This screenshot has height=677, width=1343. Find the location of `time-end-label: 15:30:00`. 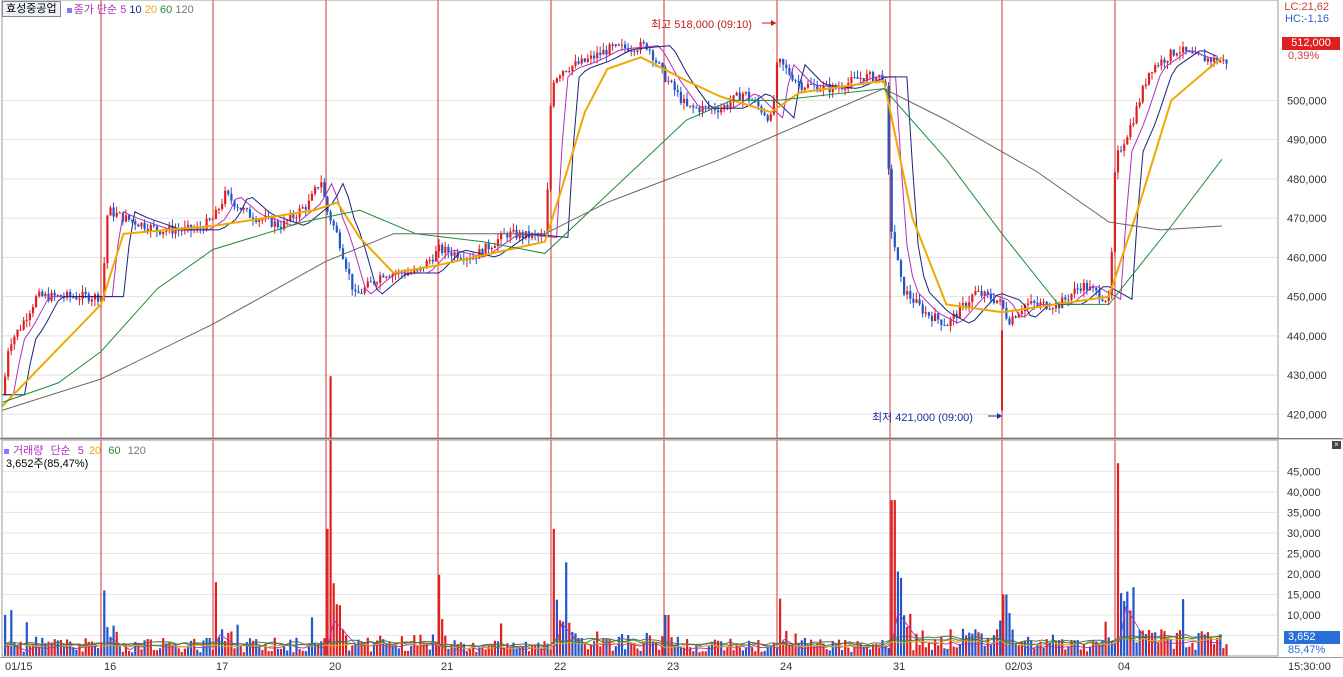

time-end-label: 15:30:00 is located at coordinates (1309, 667).